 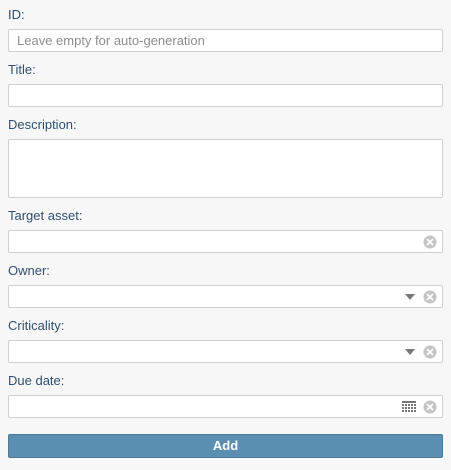 What do you see at coordinates (29, 270) in the screenshot?
I see `owner-label: Owner:` at bounding box center [29, 270].